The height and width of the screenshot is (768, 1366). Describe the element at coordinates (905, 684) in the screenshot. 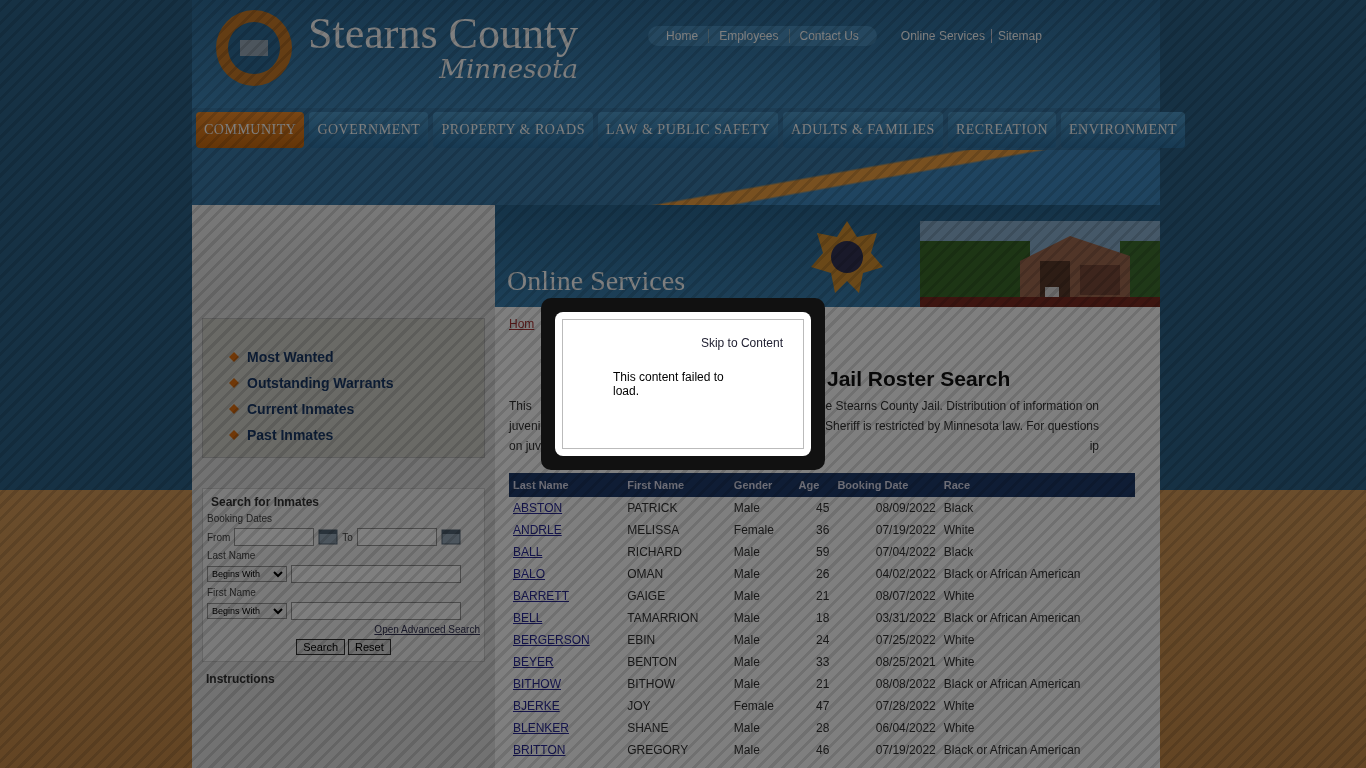

I see `table-cell-text: 08/08/2022` at that location.